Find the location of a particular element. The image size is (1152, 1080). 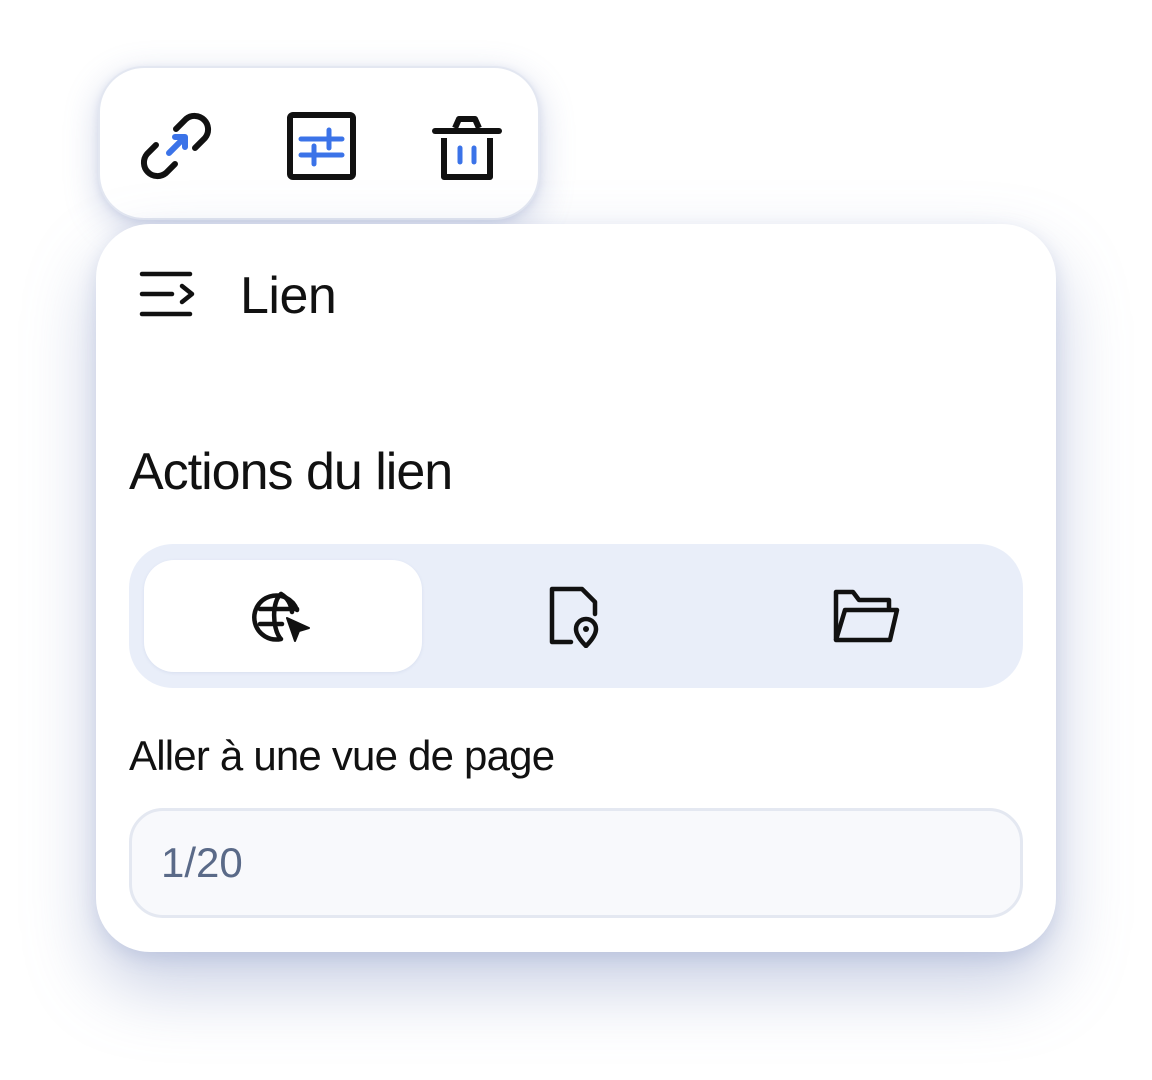

trash-icon is located at coordinates (467, 148).